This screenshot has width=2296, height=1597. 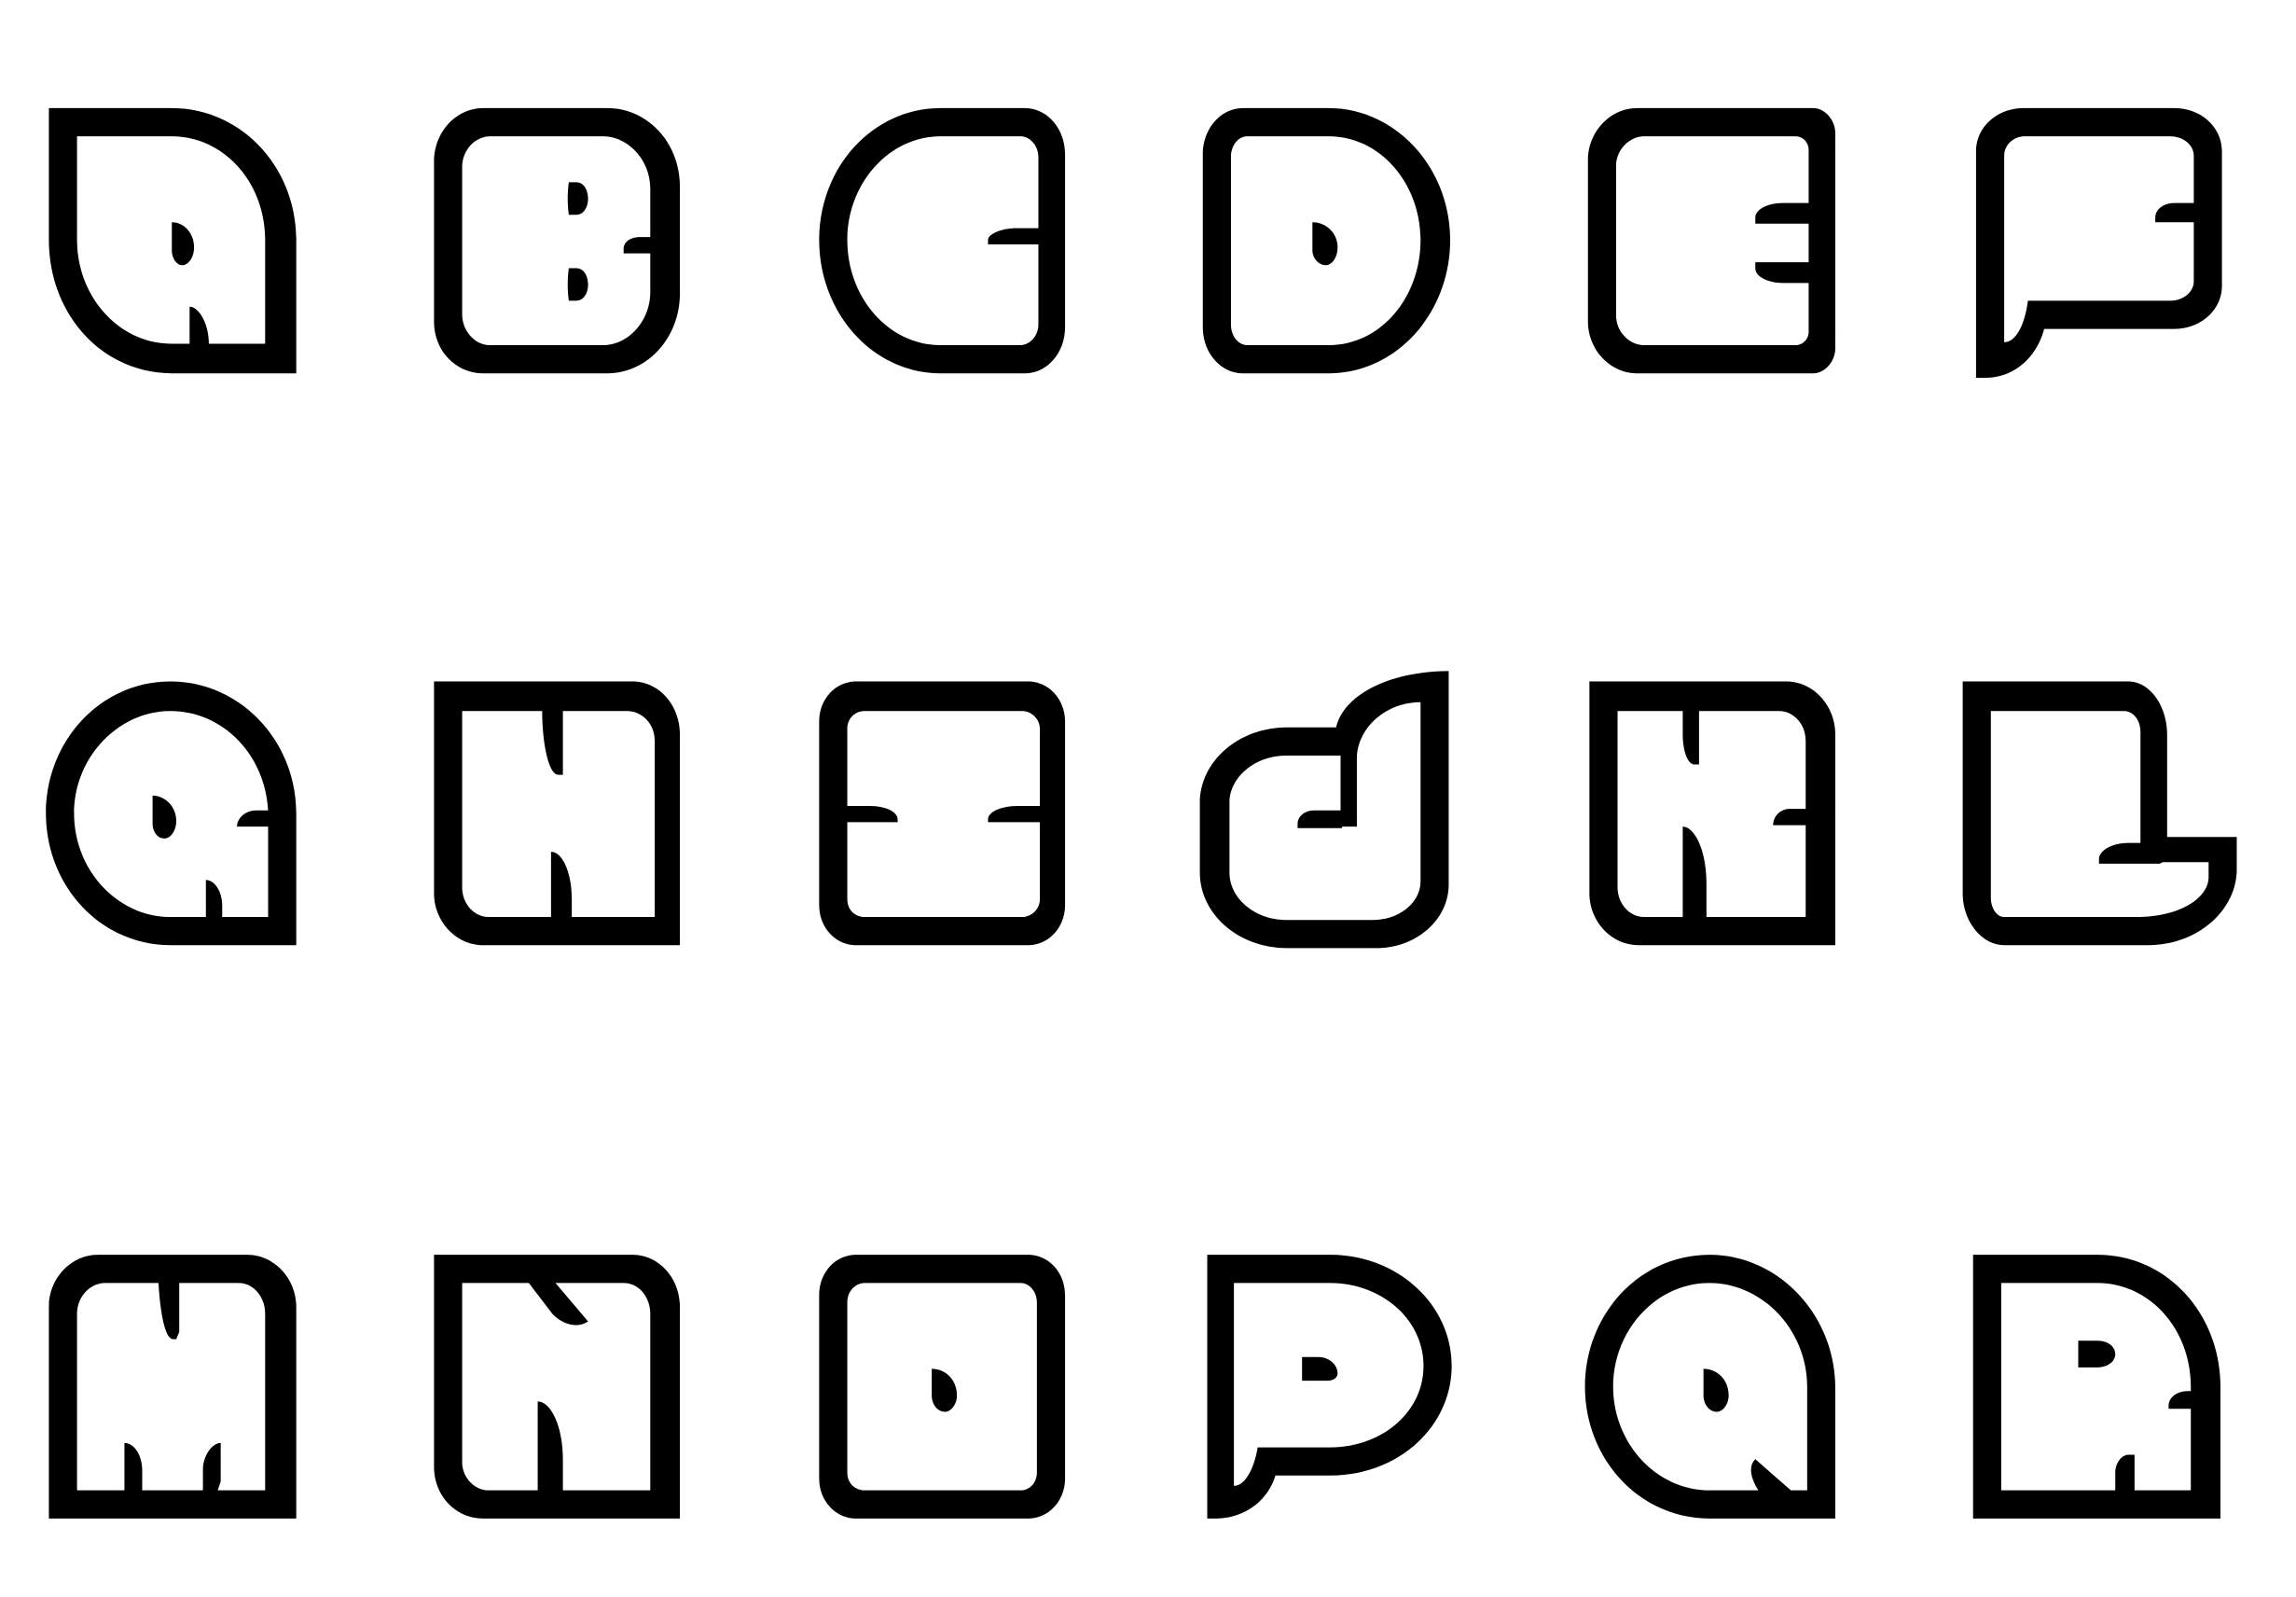 I want to click on glyph-j-shape, so click(x=1324, y=810).